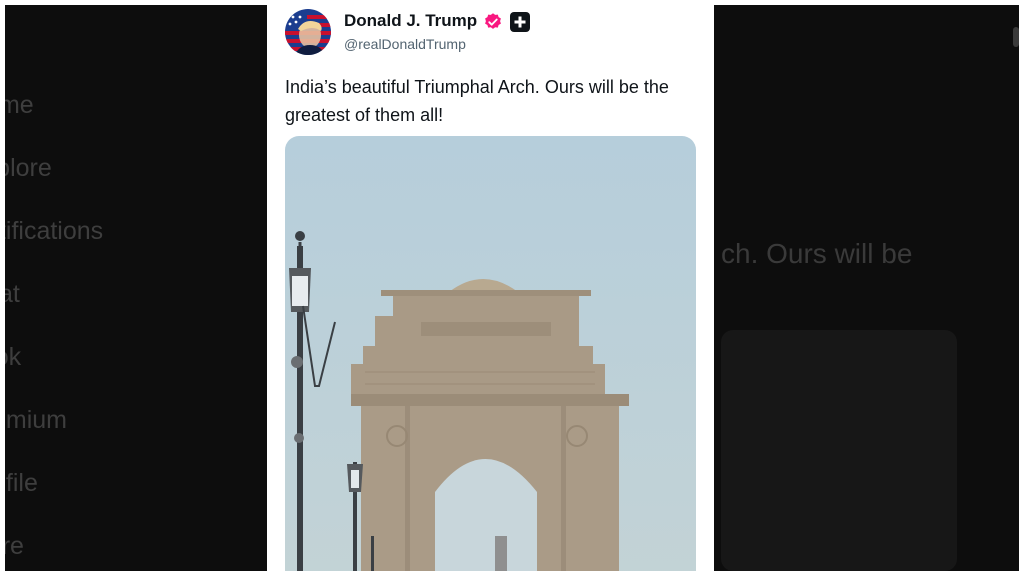 This screenshot has width=1024, height=576. I want to click on background-nav-explore: Explore, so click(28, 168).